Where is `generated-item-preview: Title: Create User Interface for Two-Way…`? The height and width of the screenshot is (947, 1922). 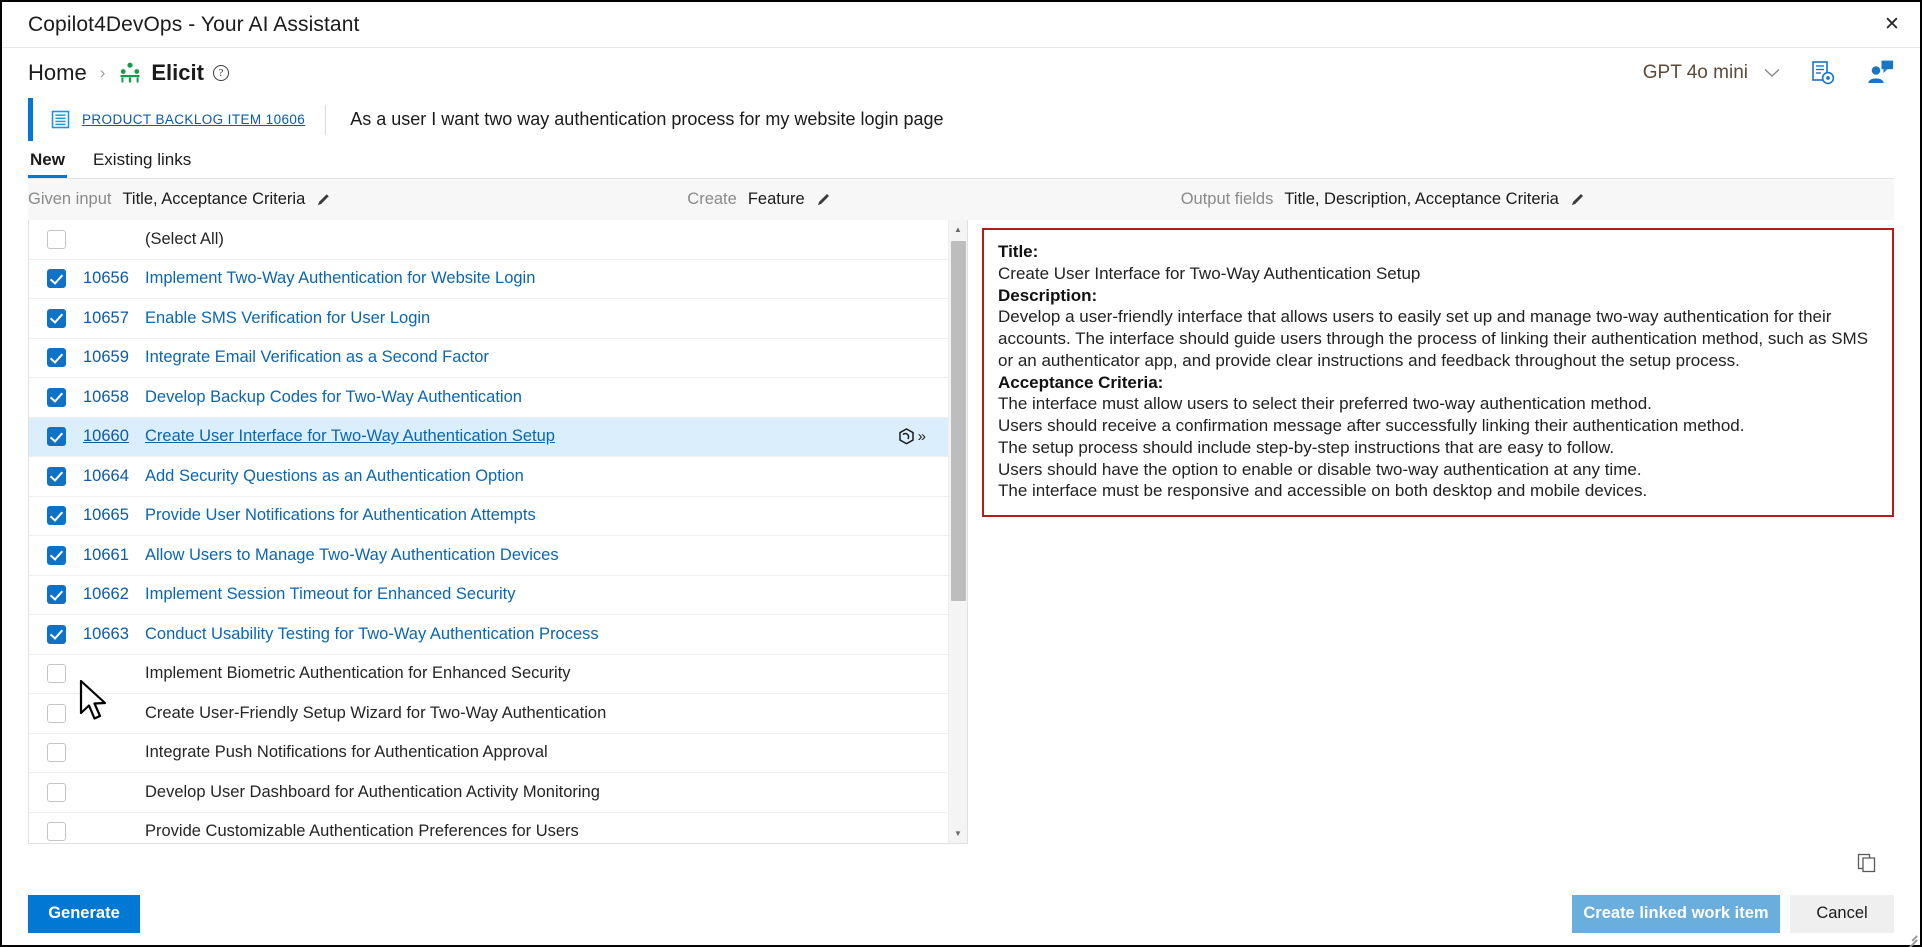
generated-item-preview: Title: Create User Interface for Two-Way… is located at coordinates (1438, 373).